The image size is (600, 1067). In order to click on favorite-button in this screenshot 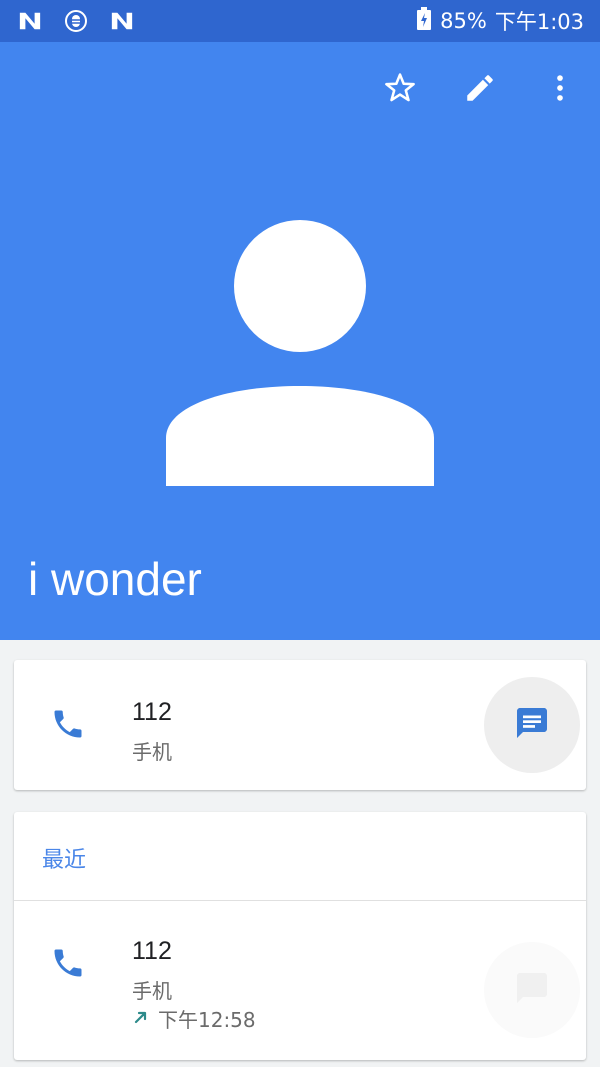, I will do `click(400, 90)`.